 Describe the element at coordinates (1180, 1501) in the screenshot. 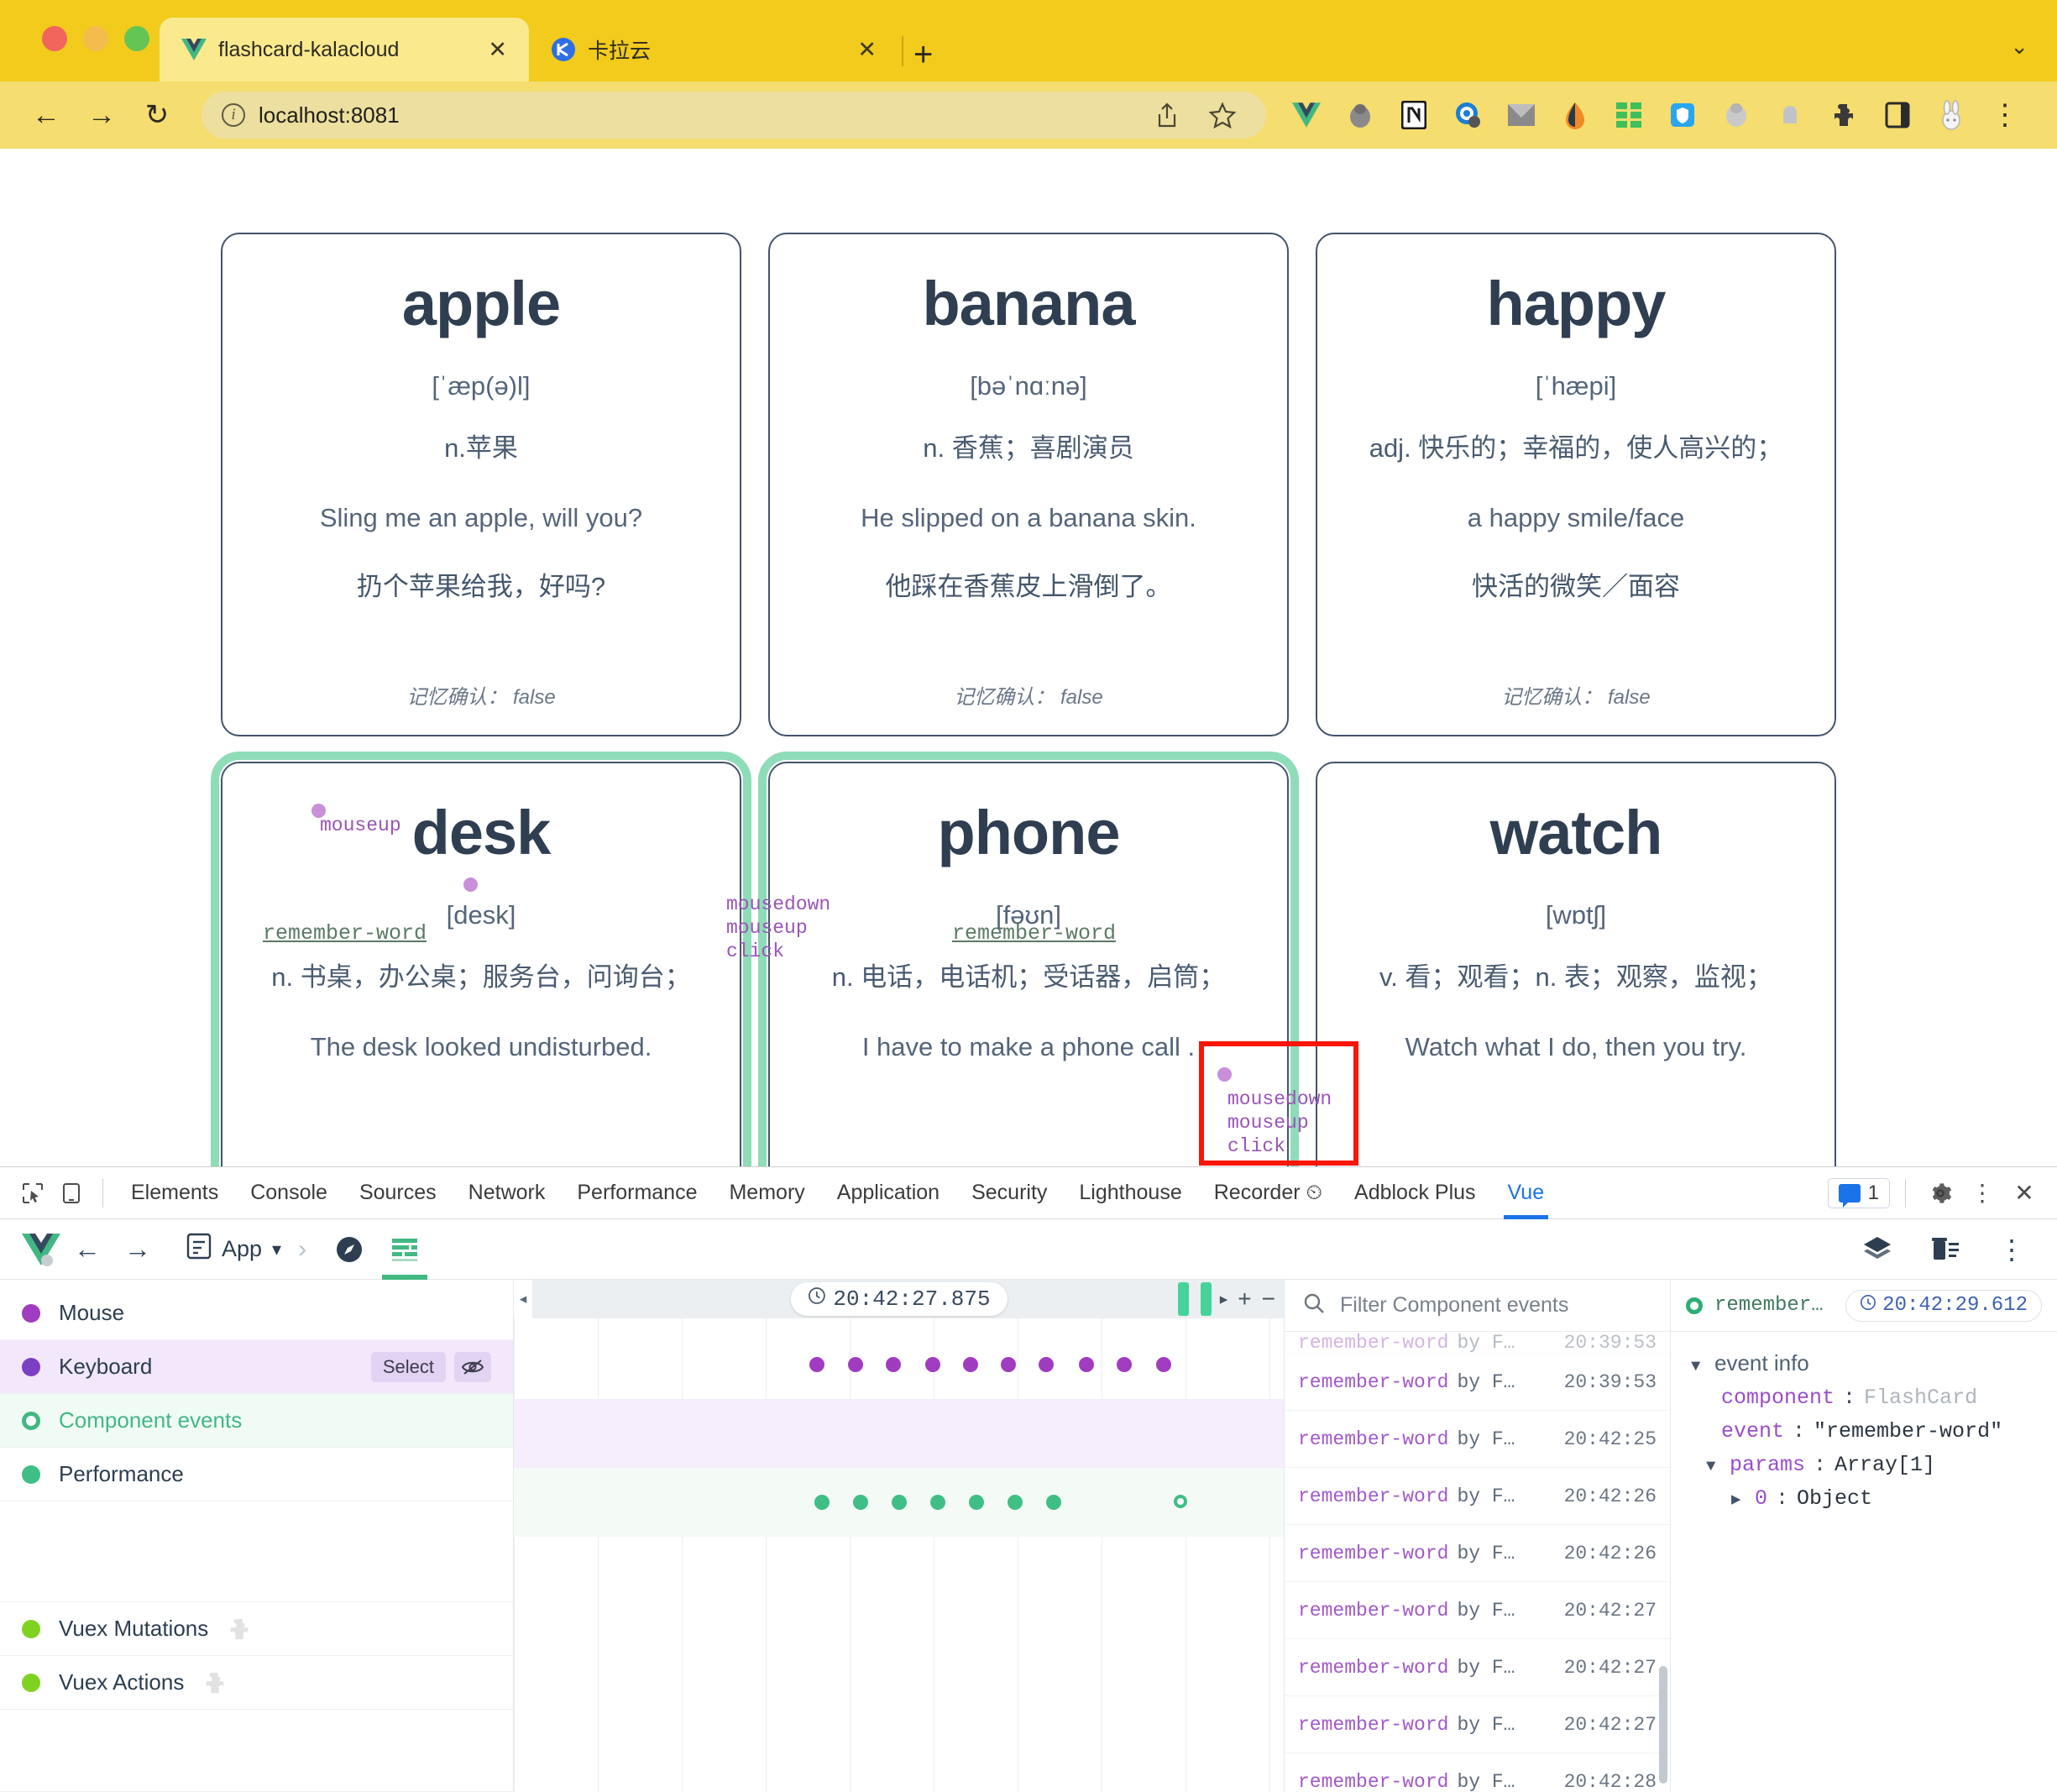

I see `timeline-event-selected` at that location.